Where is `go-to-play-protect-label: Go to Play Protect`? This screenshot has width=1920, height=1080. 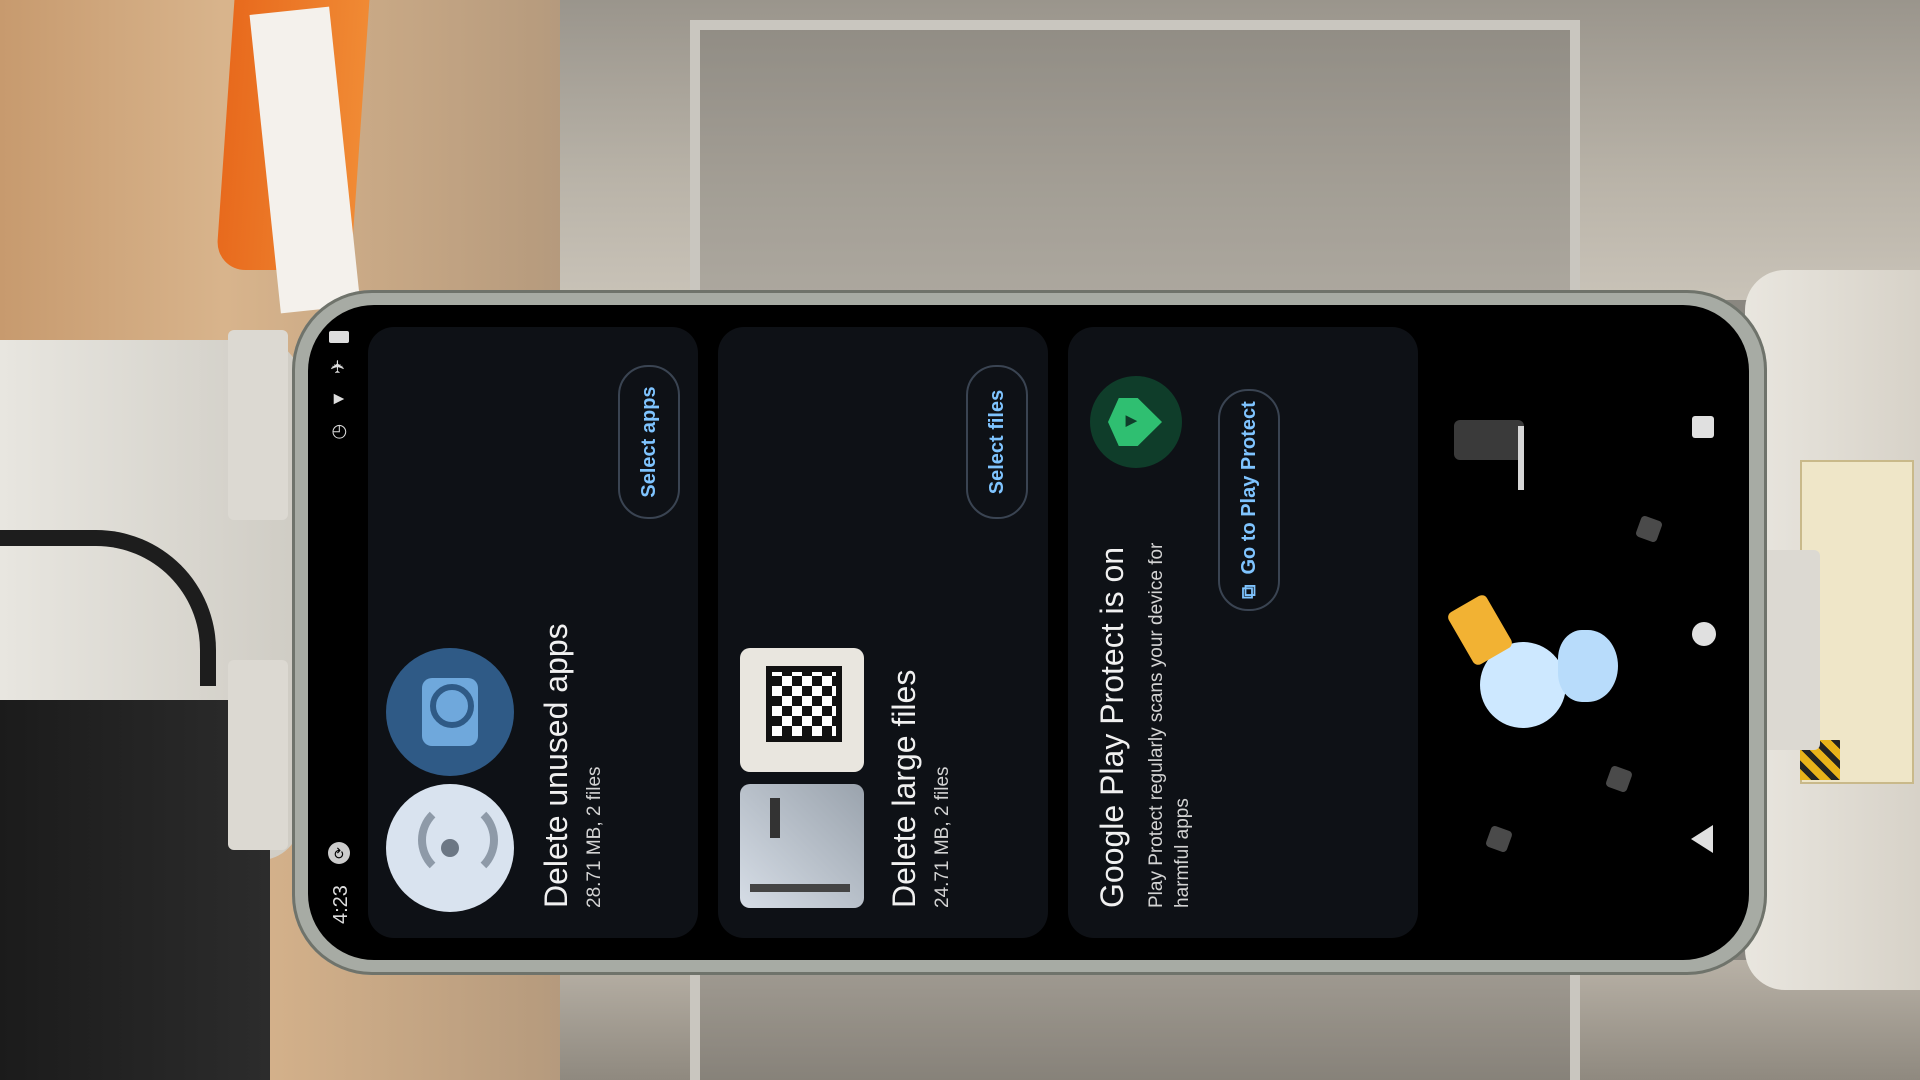 go-to-play-protect-label: Go to Play Protect is located at coordinates (1248, 488).